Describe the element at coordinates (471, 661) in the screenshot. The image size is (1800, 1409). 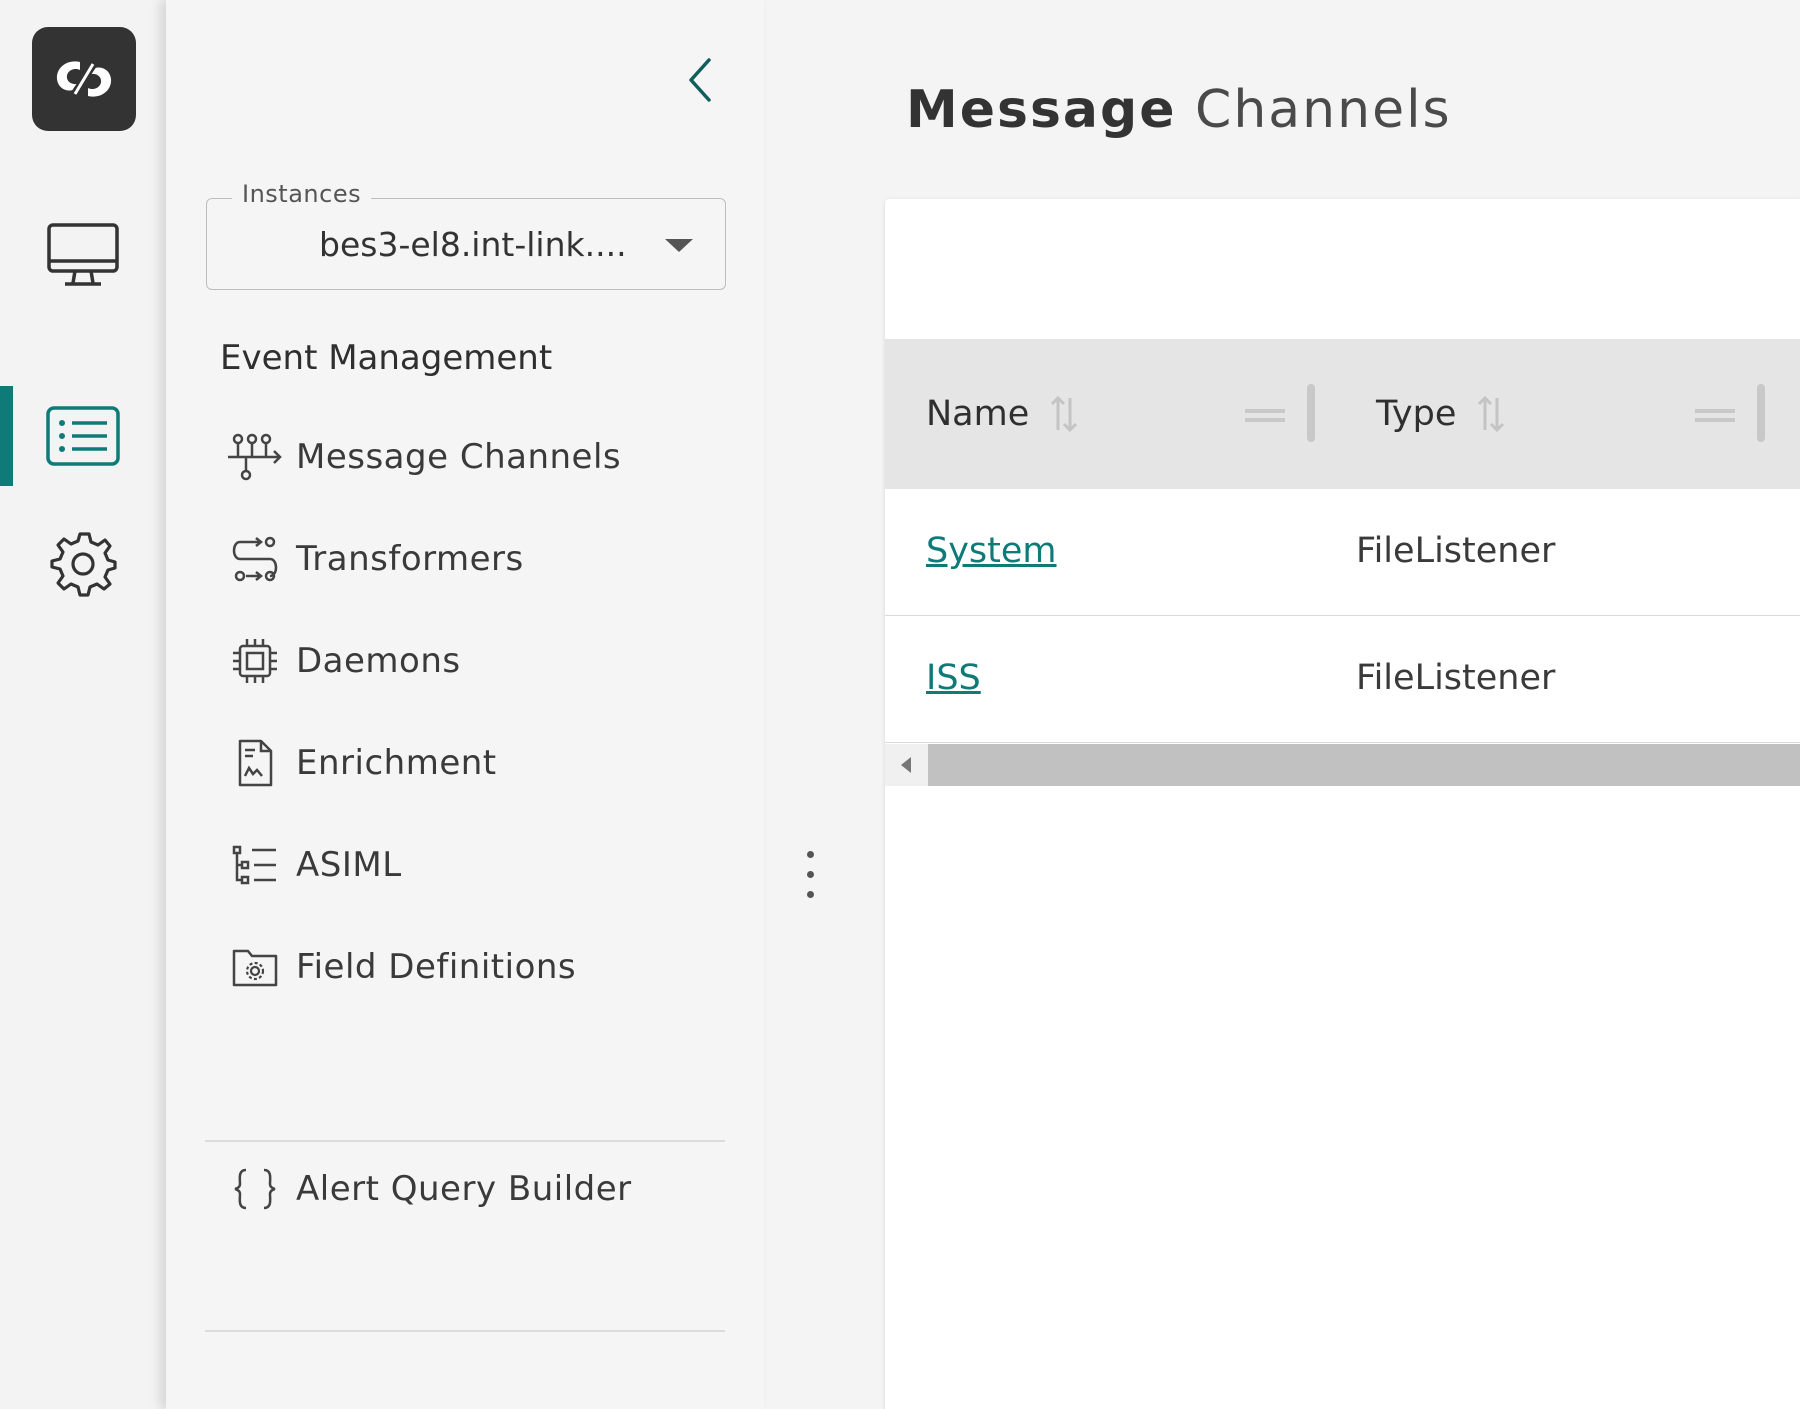
I see `nav-item-daemons: Daemons` at that location.